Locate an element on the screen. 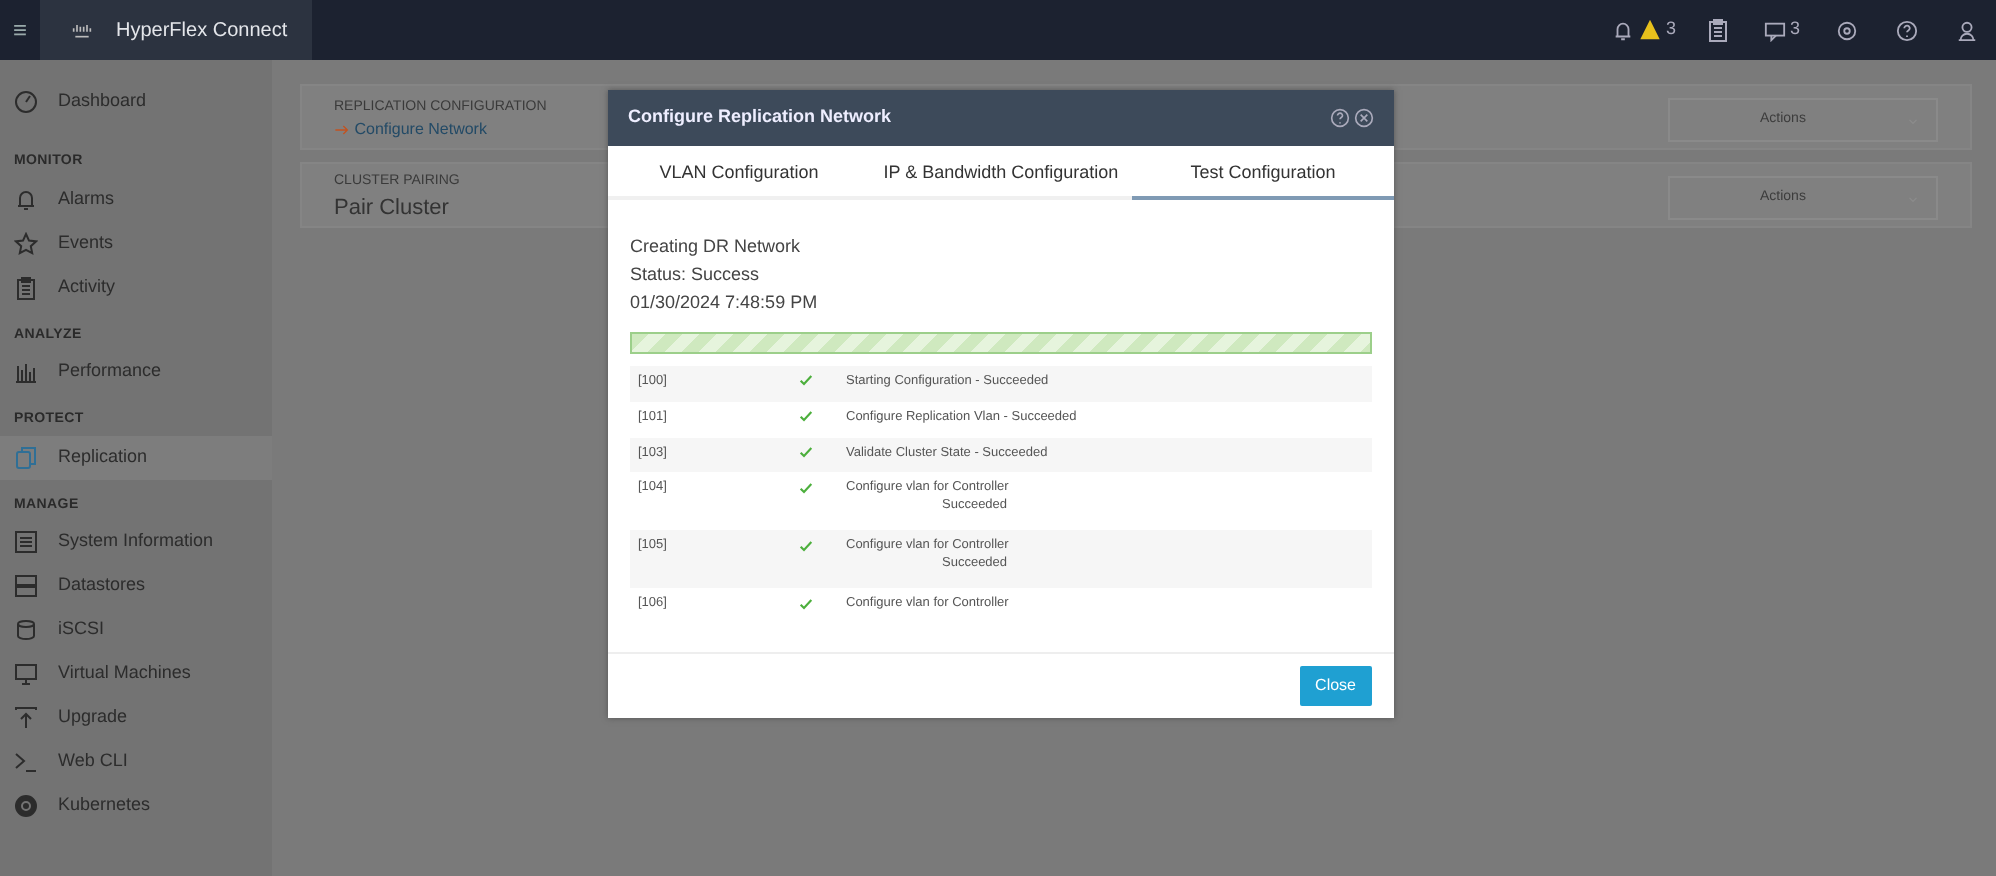 This screenshot has width=1996, height=876. alert-count: 3 is located at coordinates (1670, 29).